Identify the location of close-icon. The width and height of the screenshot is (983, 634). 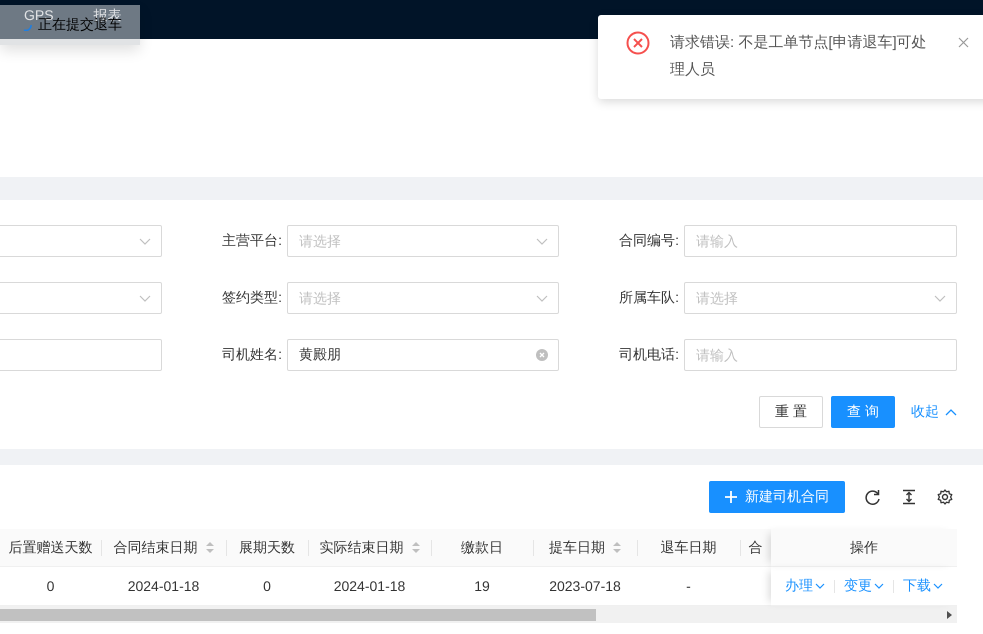
(963, 42).